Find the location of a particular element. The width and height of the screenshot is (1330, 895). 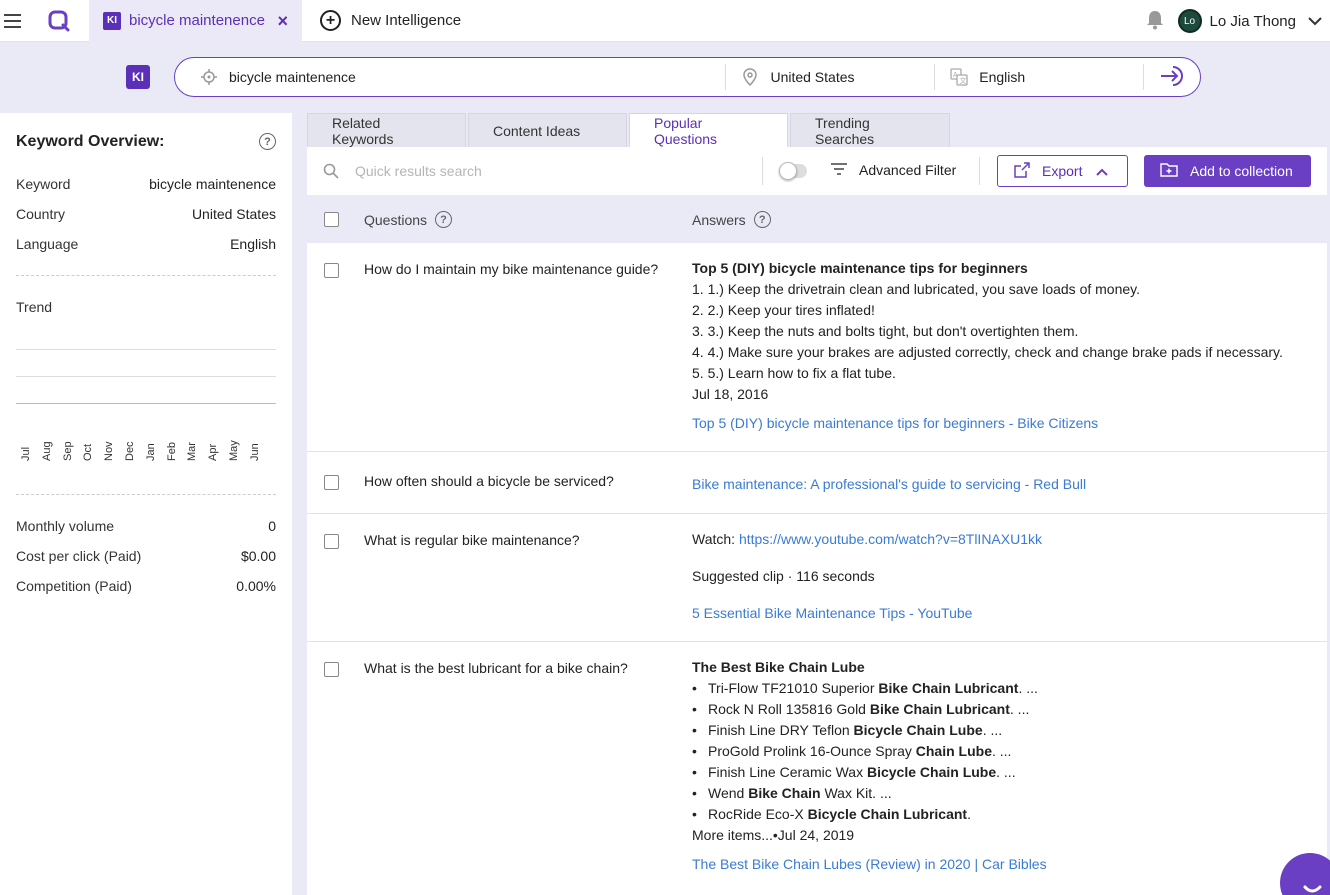

month-label: Sep is located at coordinates (67, 451).